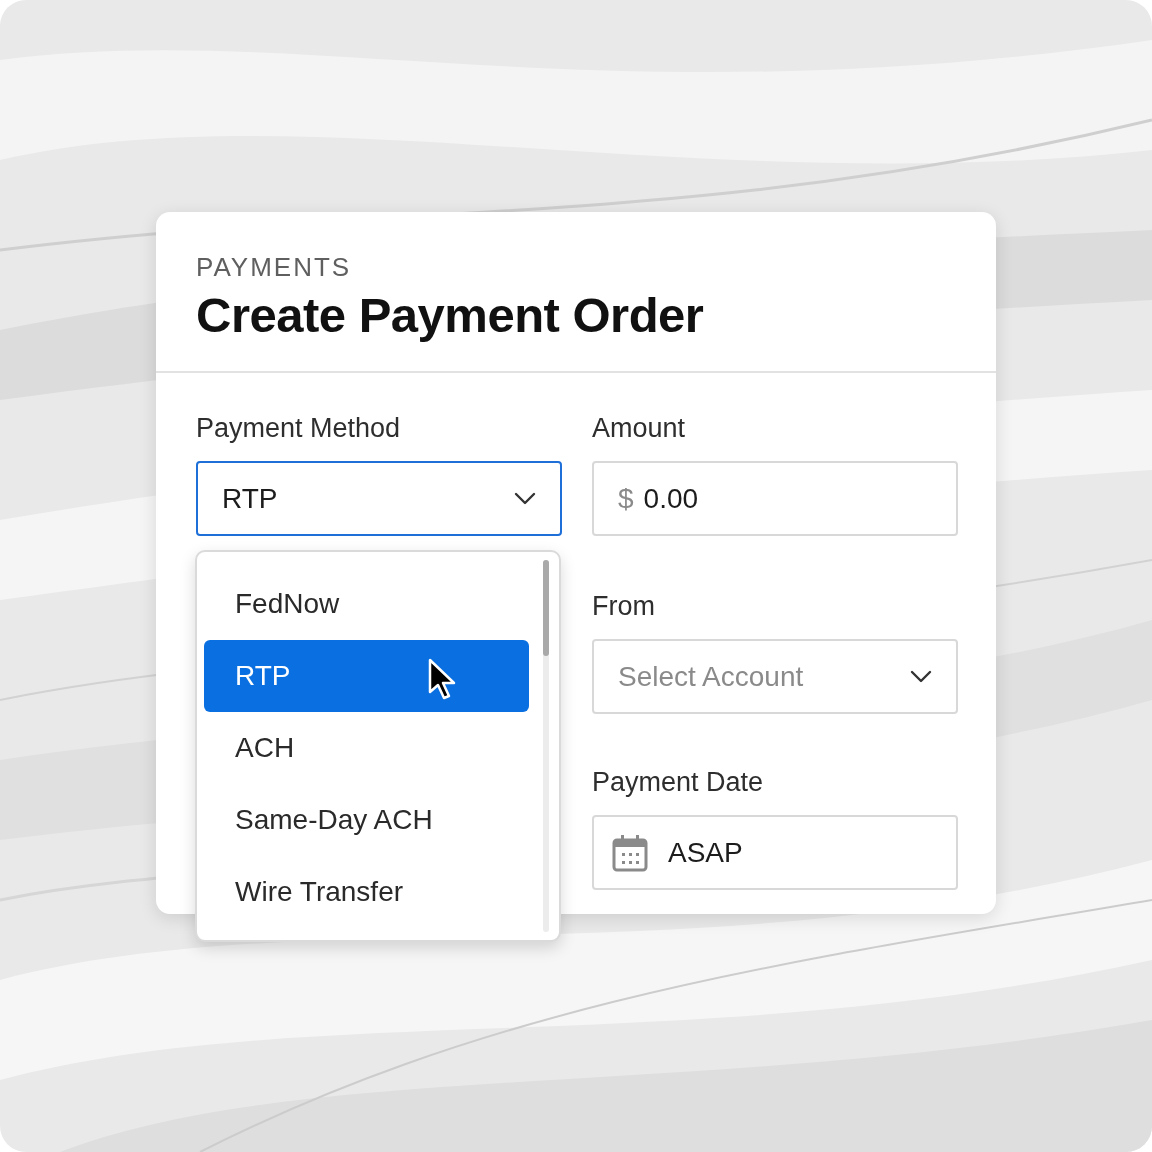  Describe the element at coordinates (630, 852) in the screenshot. I see `calendar-icon` at that location.